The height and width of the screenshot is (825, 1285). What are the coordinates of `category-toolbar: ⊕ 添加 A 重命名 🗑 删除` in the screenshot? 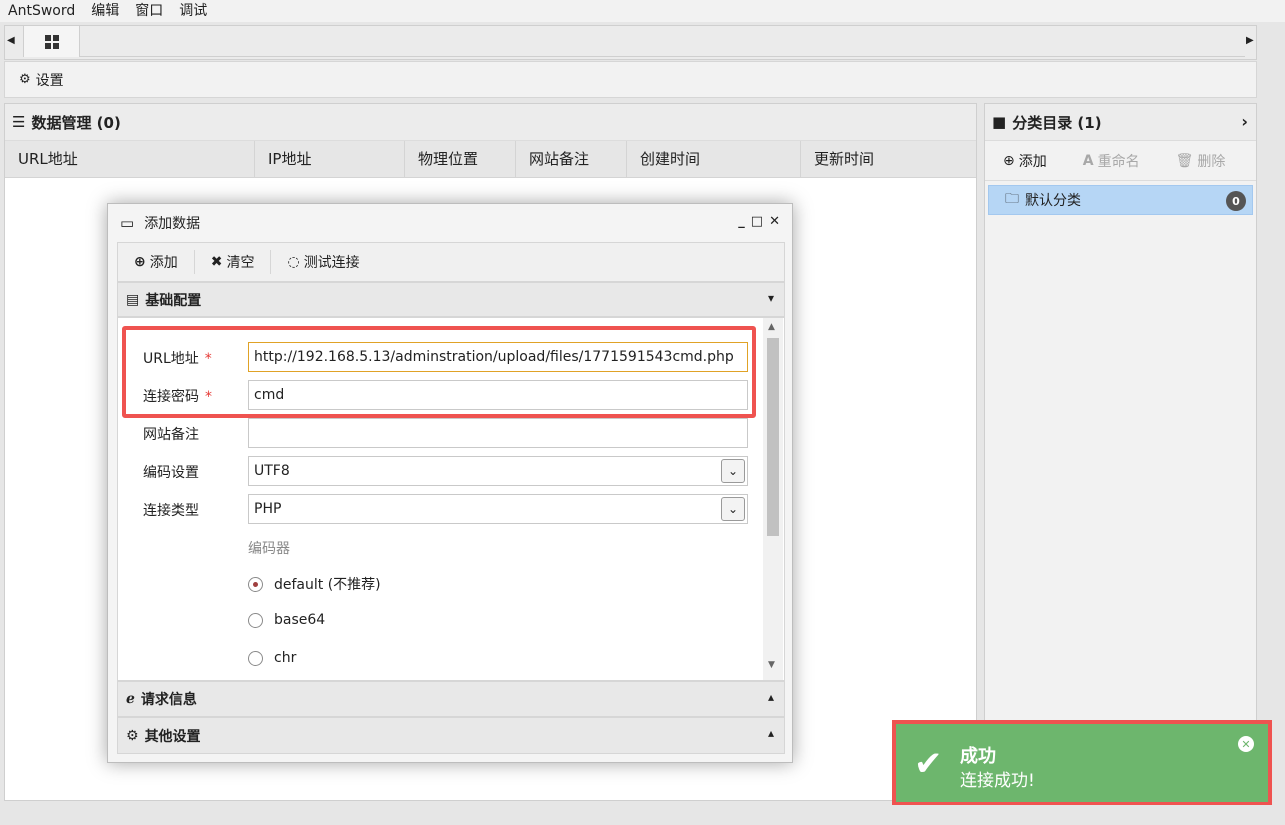 It's located at (1120, 161).